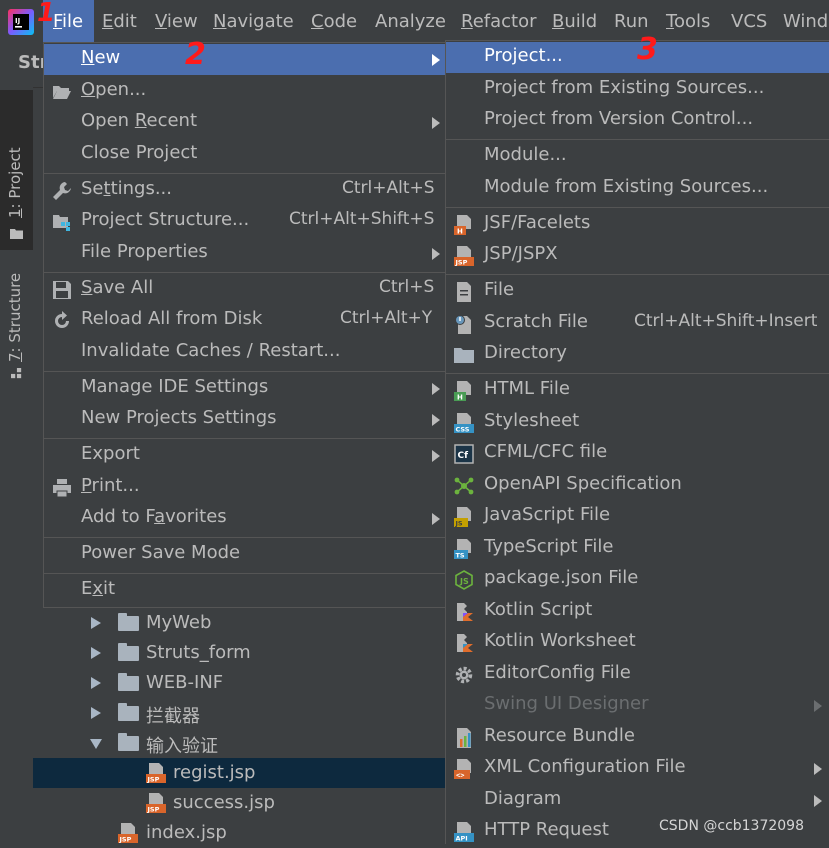 The width and height of the screenshot is (829, 848). What do you see at coordinates (244, 554) in the screenshot?
I see `menu-item-power-save-mode: Power Save Mode` at bounding box center [244, 554].